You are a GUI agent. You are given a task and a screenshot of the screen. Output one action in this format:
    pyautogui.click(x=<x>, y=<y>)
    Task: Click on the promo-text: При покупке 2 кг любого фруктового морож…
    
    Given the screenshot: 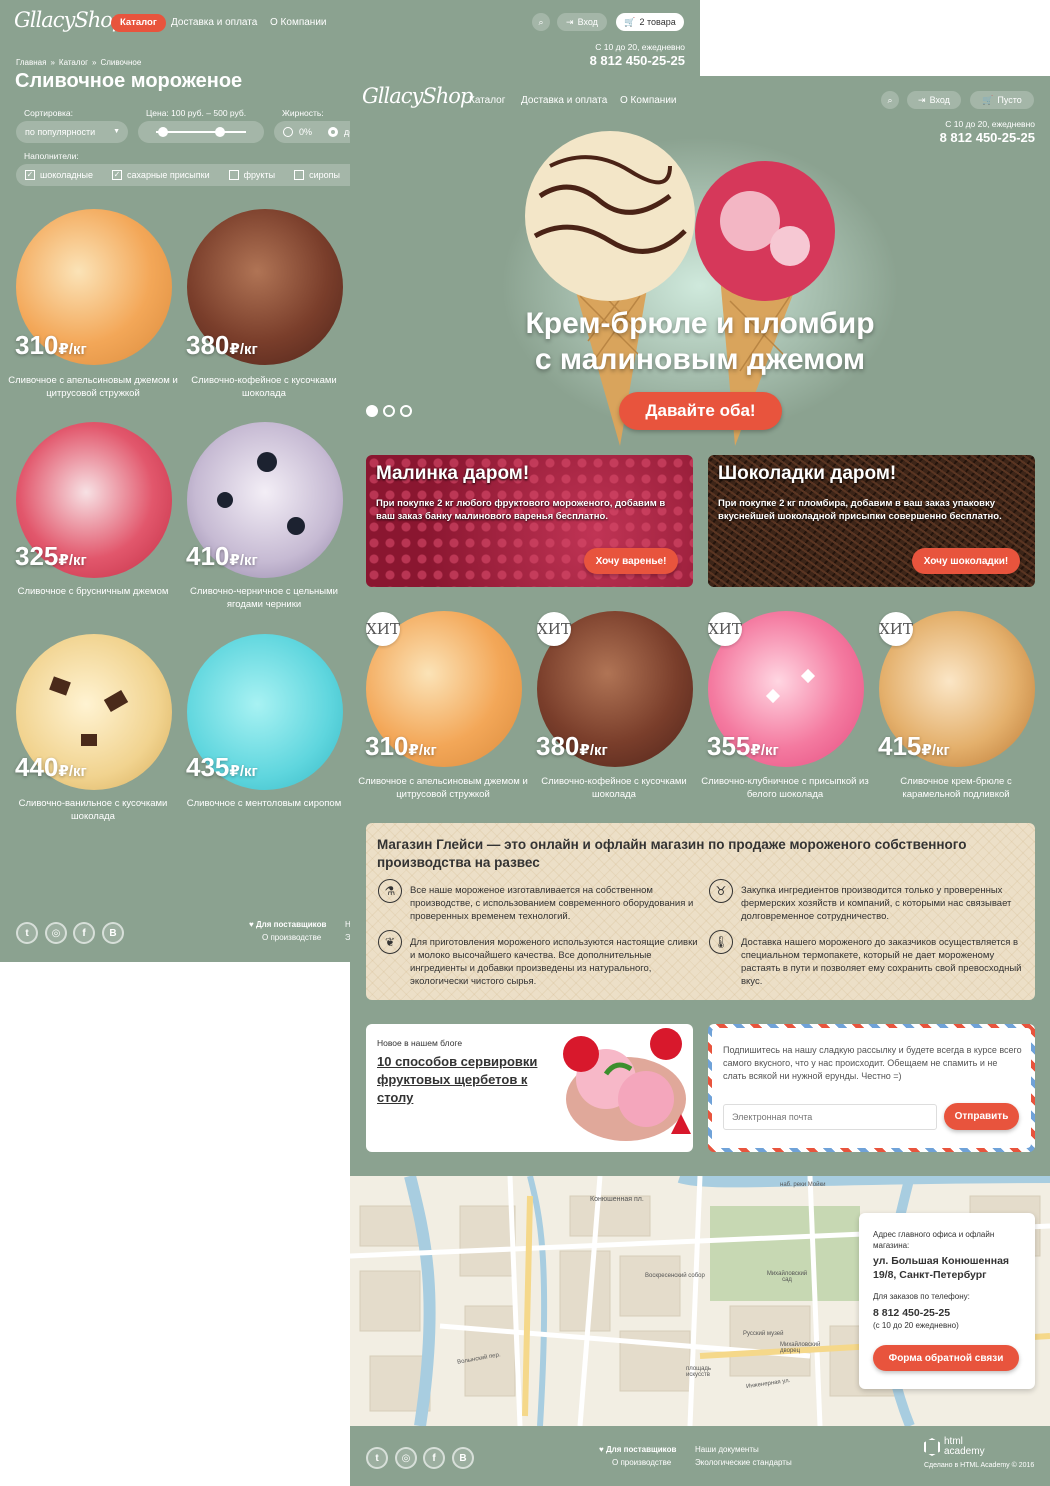 What is the action you would take?
    pyautogui.click(x=521, y=510)
    